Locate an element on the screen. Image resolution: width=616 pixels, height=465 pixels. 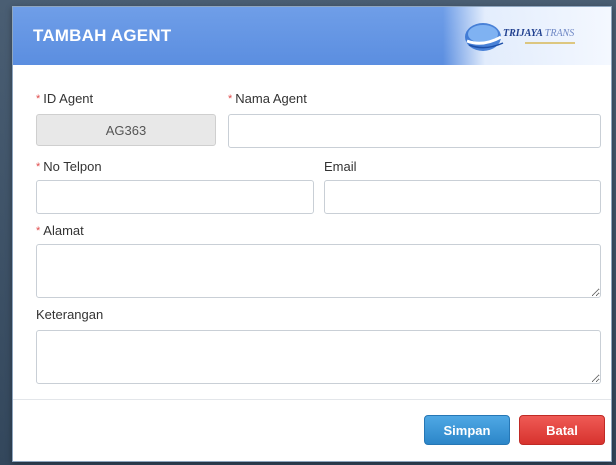
id-agent-label: * ID Agent is located at coordinates (64, 98).